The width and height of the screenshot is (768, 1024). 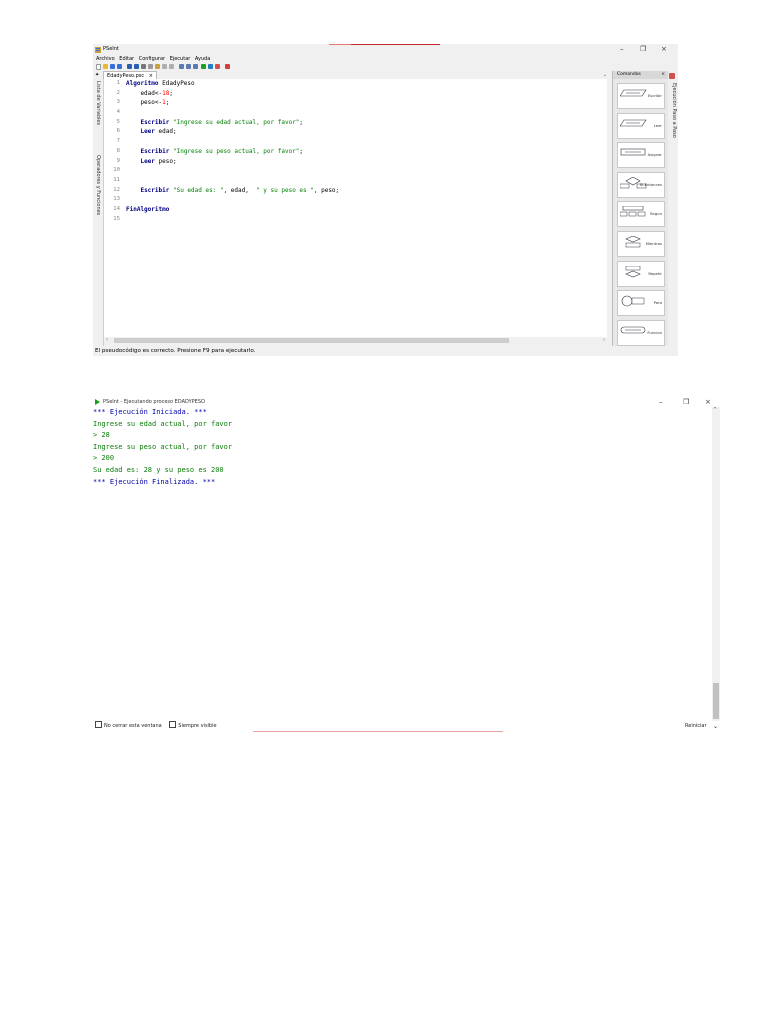 What do you see at coordinates (163, 423) in the screenshot?
I see `console-line: Ingrese su edad actual, por favor` at bounding box center [163, 423].